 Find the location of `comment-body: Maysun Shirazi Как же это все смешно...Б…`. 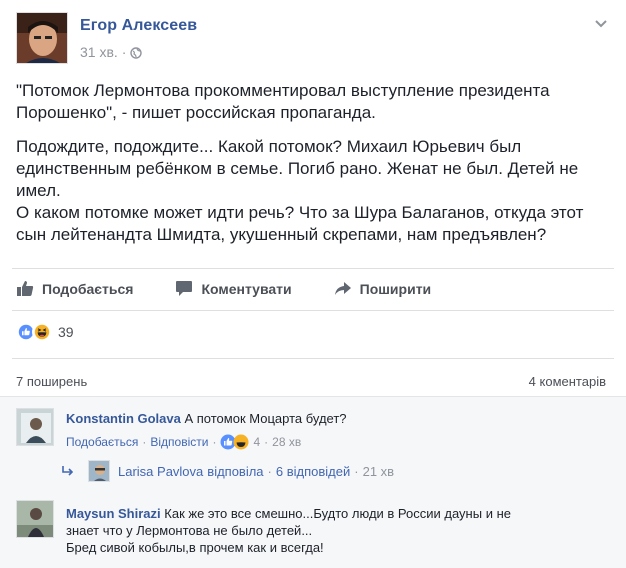

comment-body: Maysun Shirazi Как же это все смешно...Б… is located at coordinates (336, 530).